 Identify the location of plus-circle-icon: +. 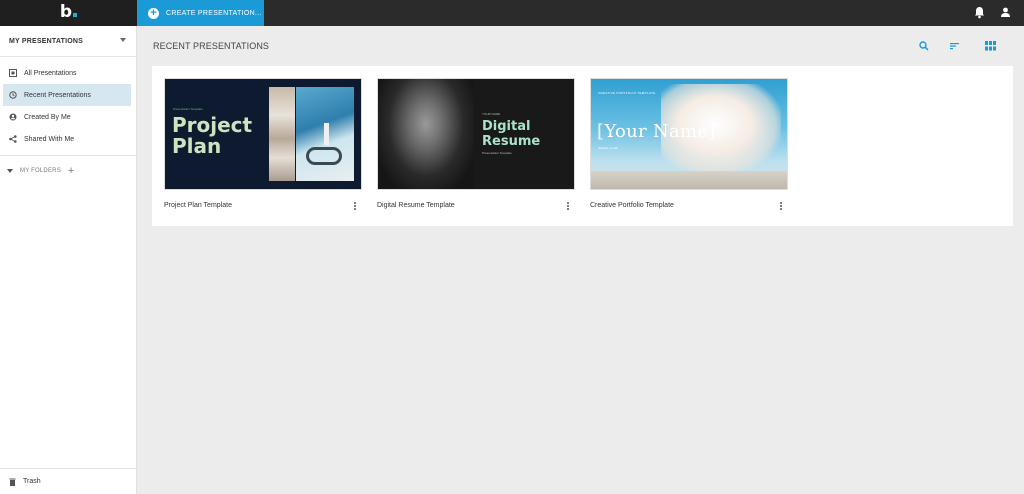
(153, 13).